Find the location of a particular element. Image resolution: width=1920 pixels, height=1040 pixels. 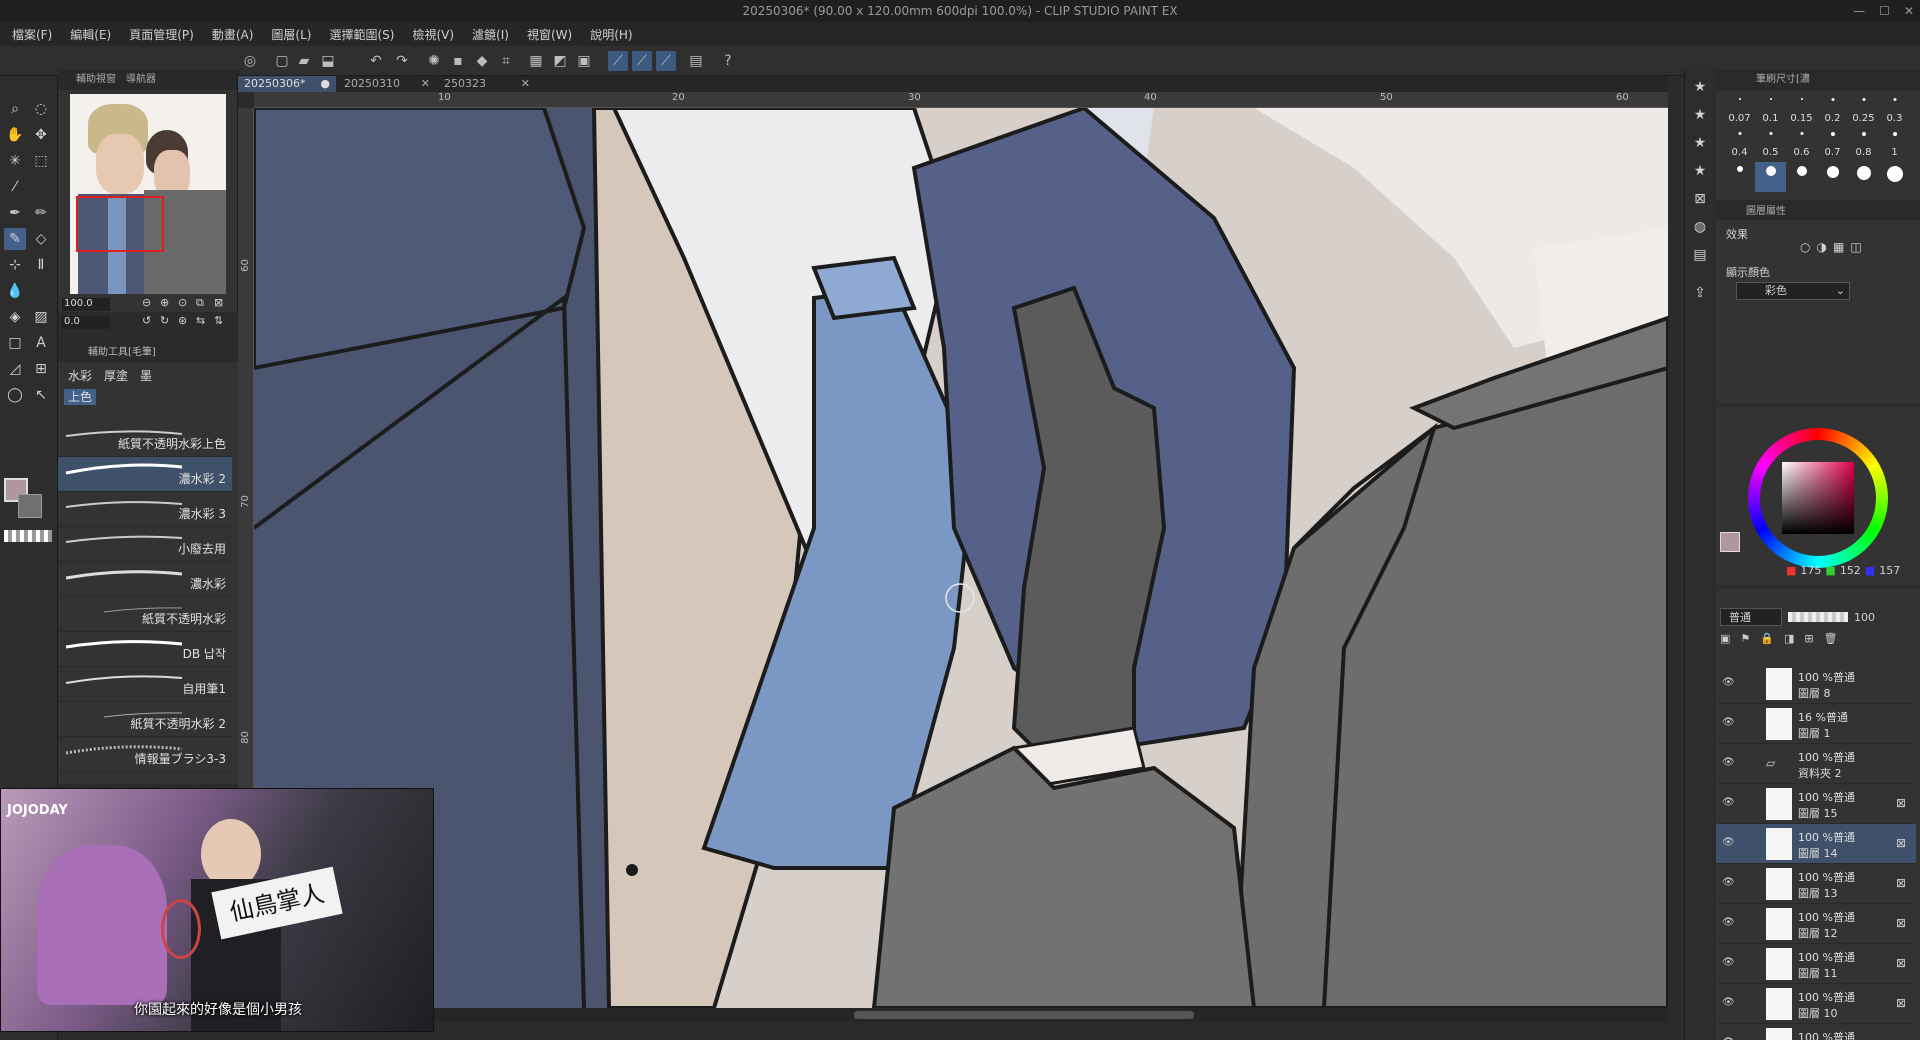

mask-icon: ◨ is located at coordinates (1789, 638).